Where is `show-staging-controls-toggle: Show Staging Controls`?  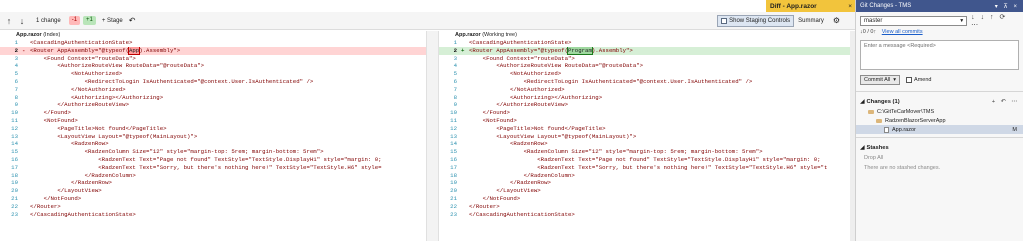
show-staging-controls-toggle: Show Staging Controls is located at coordinates (756, 20).